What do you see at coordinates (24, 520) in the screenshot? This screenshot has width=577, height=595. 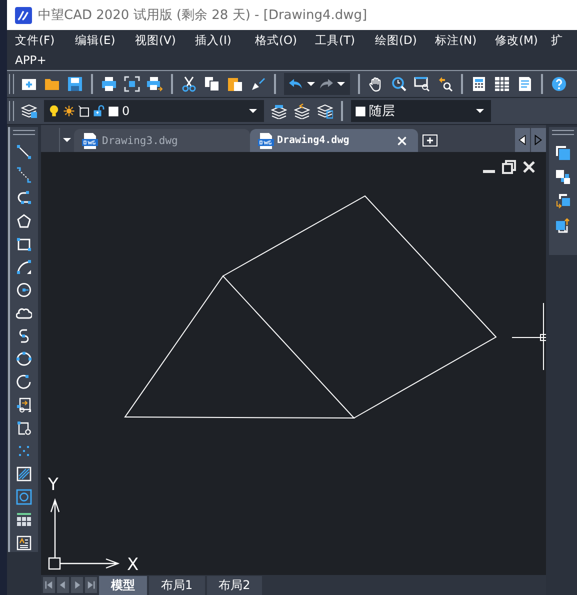 I see `table-icon` at bounding box center [24, 520].